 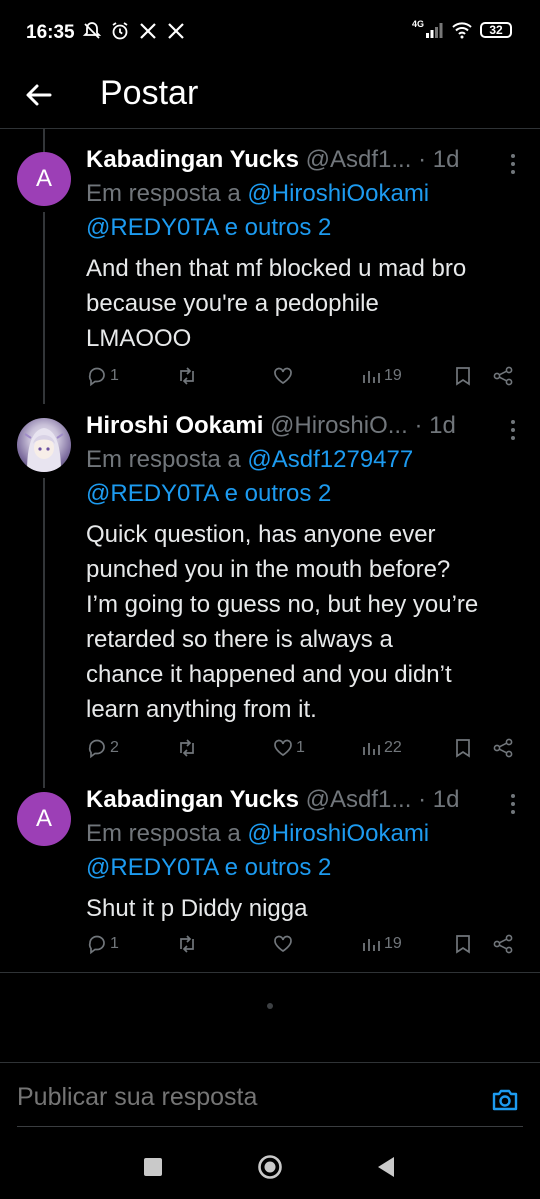 What do you see at coordinates (381, 748) in the screenshot?
I see `views-button: 22` at bounding box center [381, 748].